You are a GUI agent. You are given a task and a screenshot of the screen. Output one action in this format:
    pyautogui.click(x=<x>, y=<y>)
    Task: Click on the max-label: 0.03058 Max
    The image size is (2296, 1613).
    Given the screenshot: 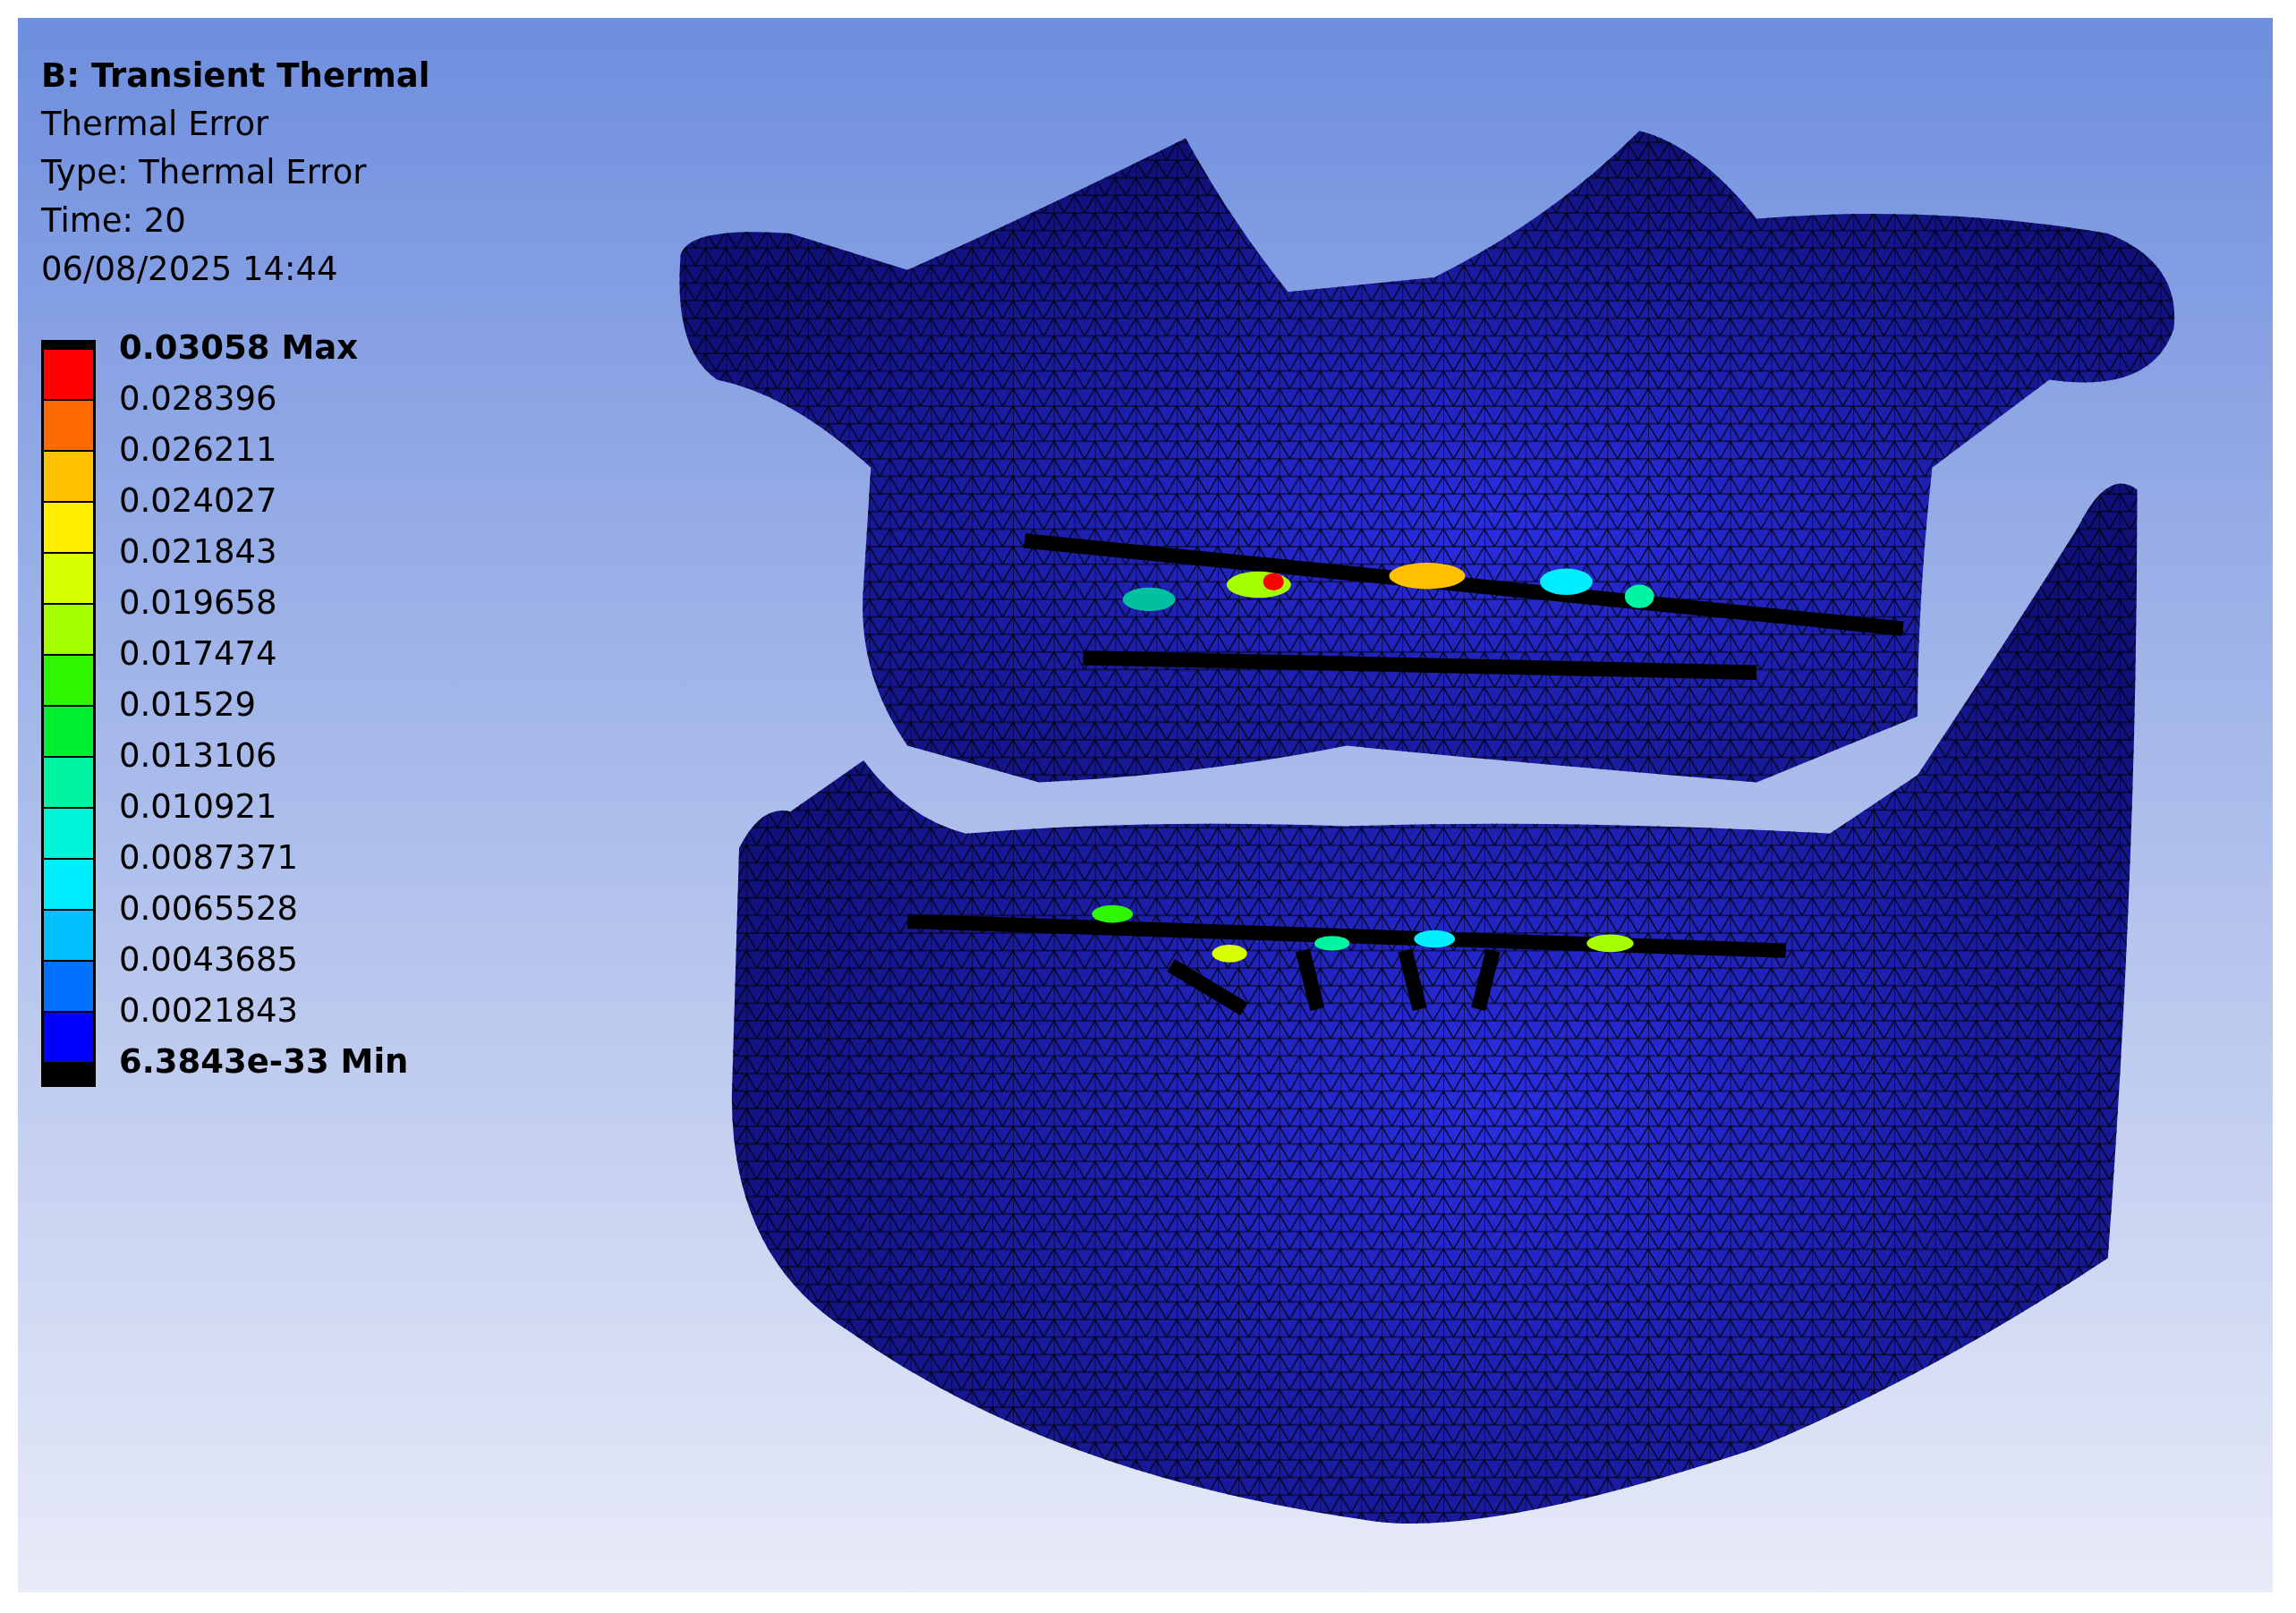 What is the action you would take?
    pyautogui.click(x=239, y=348)
    